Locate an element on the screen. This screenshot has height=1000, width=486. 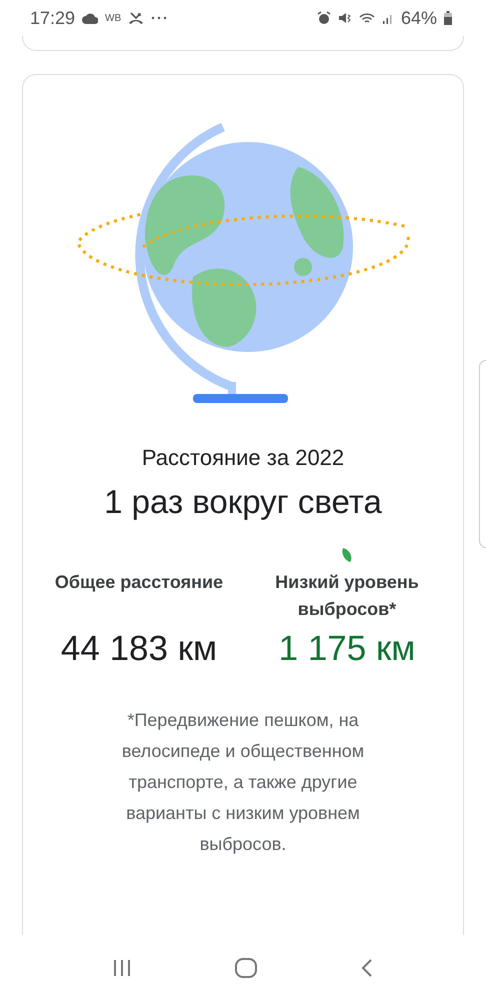
cloud-icon is located at coordinates (90, 18).